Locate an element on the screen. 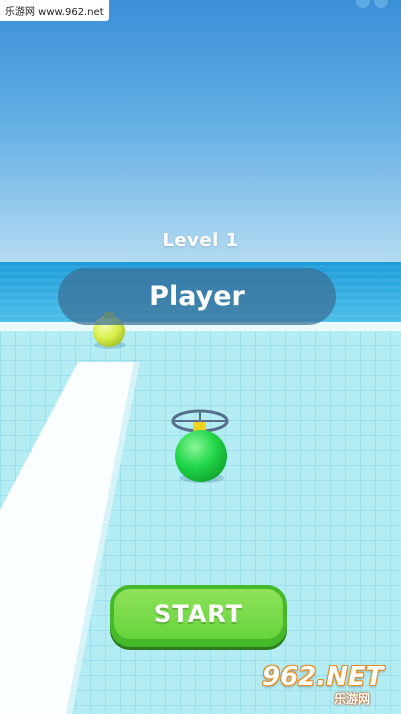 This screenshot has width=401, height=714. player-ball-cap is located at coordinates (199, 426).